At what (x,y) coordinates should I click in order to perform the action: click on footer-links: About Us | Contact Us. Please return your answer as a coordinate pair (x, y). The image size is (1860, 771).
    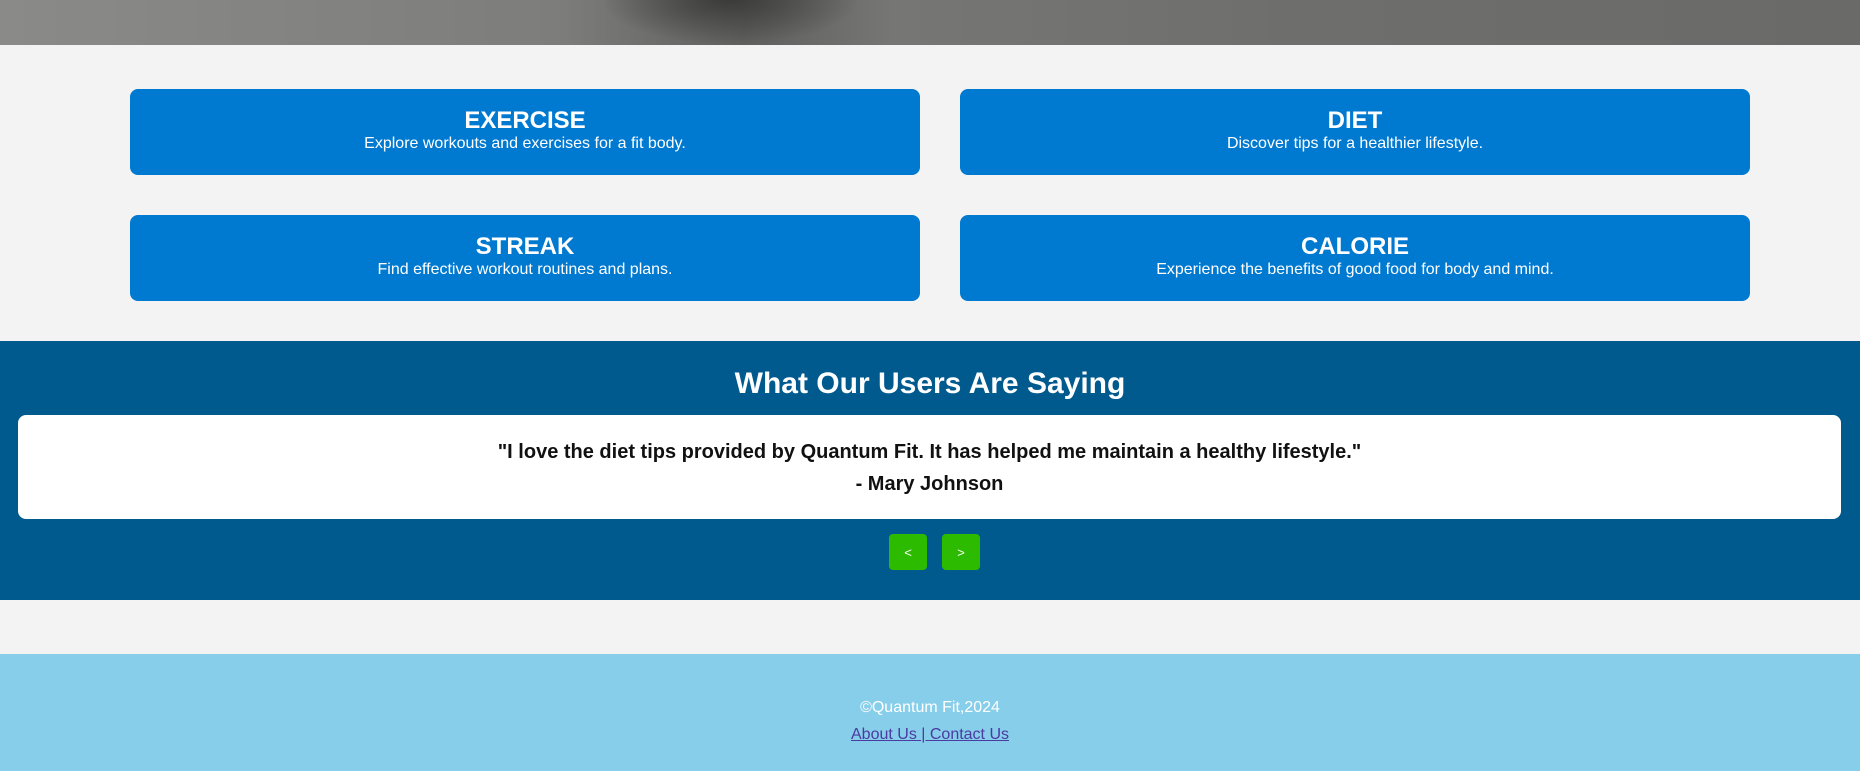
    Looking at the image, I should click on (930, 735).